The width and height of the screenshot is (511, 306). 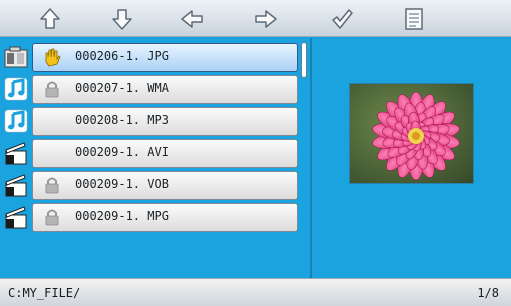 I want to click on file-button: 000208-1. MP3, so click(x=165, y=121).